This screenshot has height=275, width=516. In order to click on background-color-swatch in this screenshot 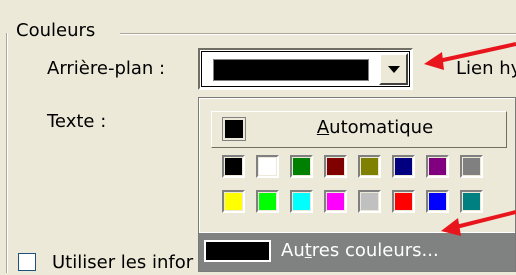, I will do `click(291, 70)`.